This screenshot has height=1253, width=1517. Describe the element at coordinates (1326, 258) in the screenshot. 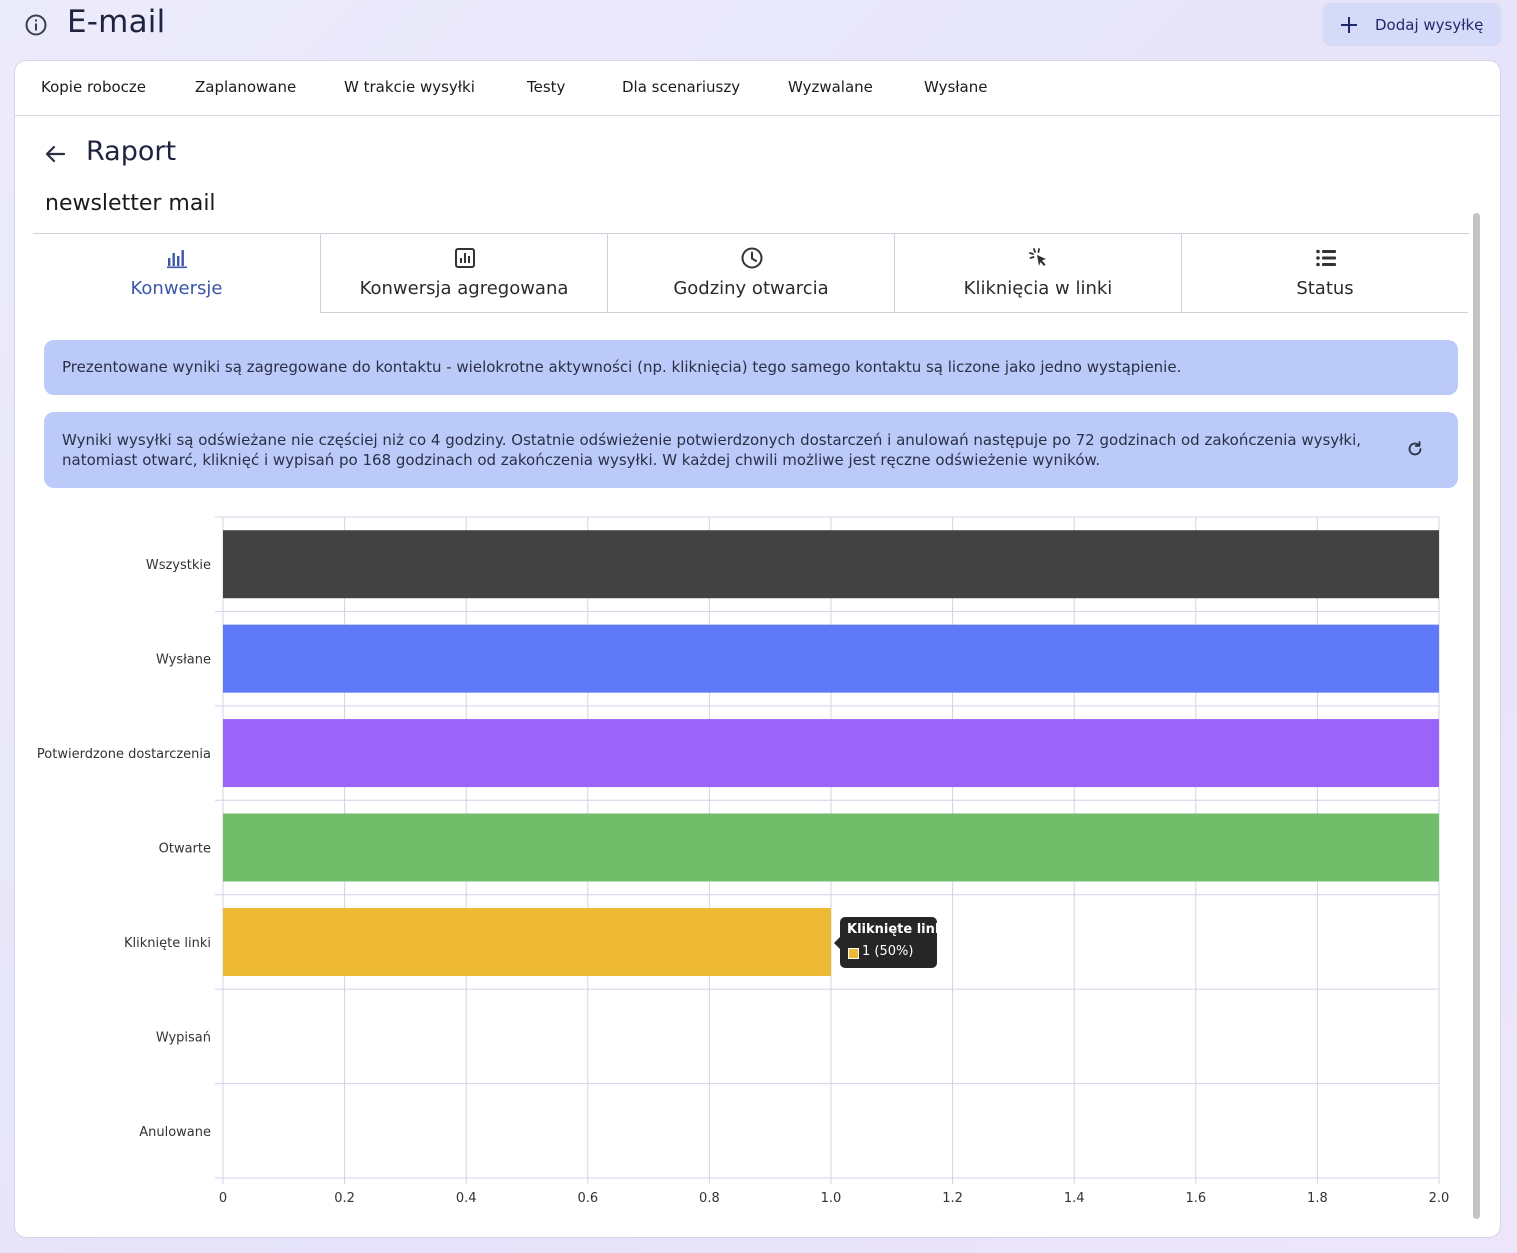

I see `list-icon` at that location.